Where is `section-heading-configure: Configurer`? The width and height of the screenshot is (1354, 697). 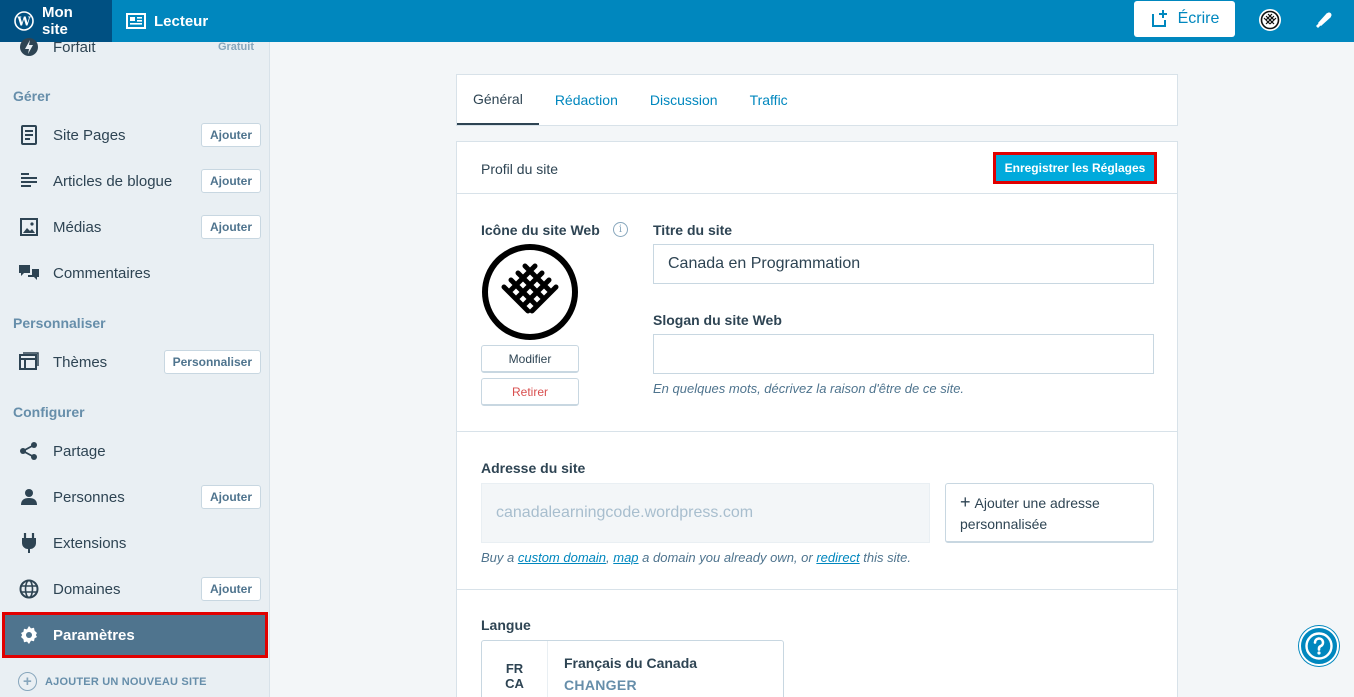 section-heading-configure: Configurer is located at coordinates (49, 412).